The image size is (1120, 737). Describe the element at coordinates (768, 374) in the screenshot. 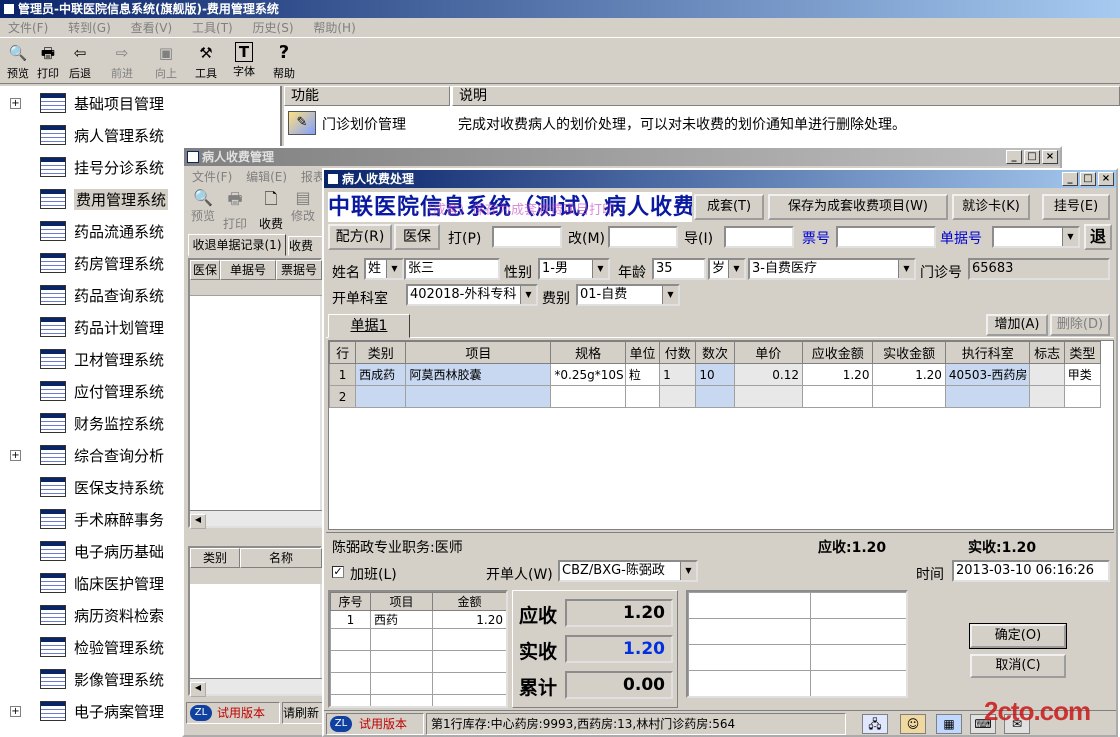

I see `items-cell-price: 0.12` at that location.